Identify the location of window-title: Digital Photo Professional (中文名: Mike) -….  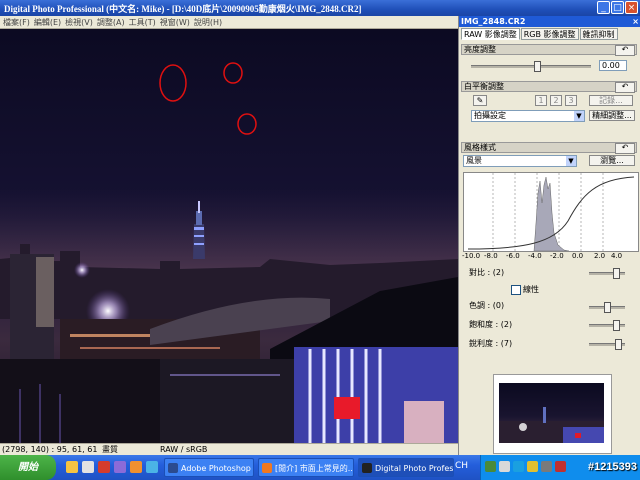
(183, 9).